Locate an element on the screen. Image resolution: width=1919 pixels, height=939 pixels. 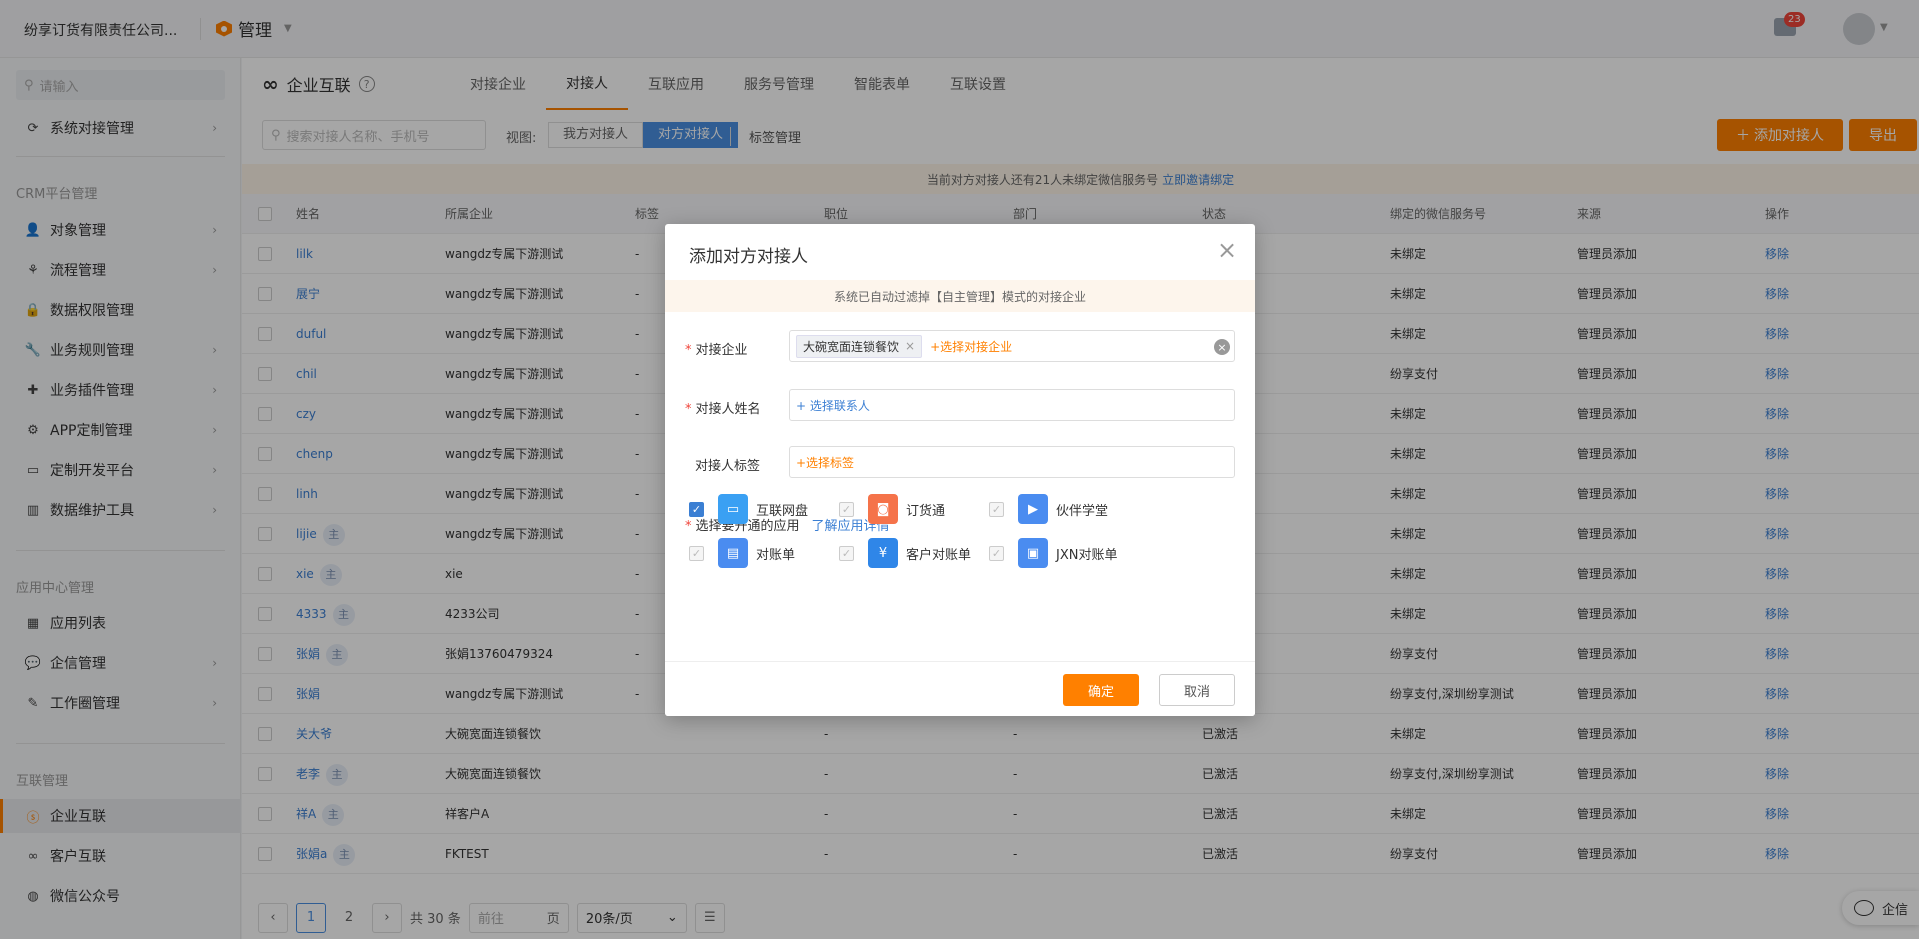
clear-icon: × is located at coordinates (1222, 347).